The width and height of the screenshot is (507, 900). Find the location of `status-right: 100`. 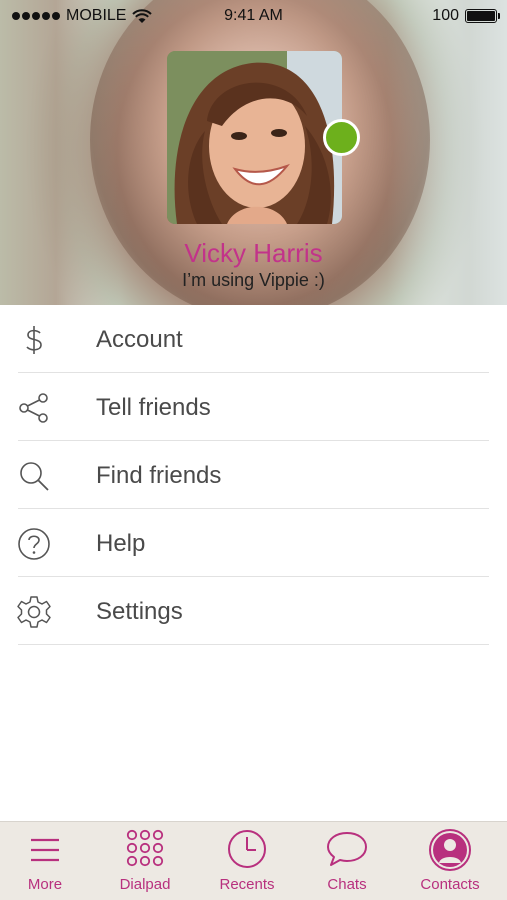

status-right: 100 is located at coordinates (466, 16).